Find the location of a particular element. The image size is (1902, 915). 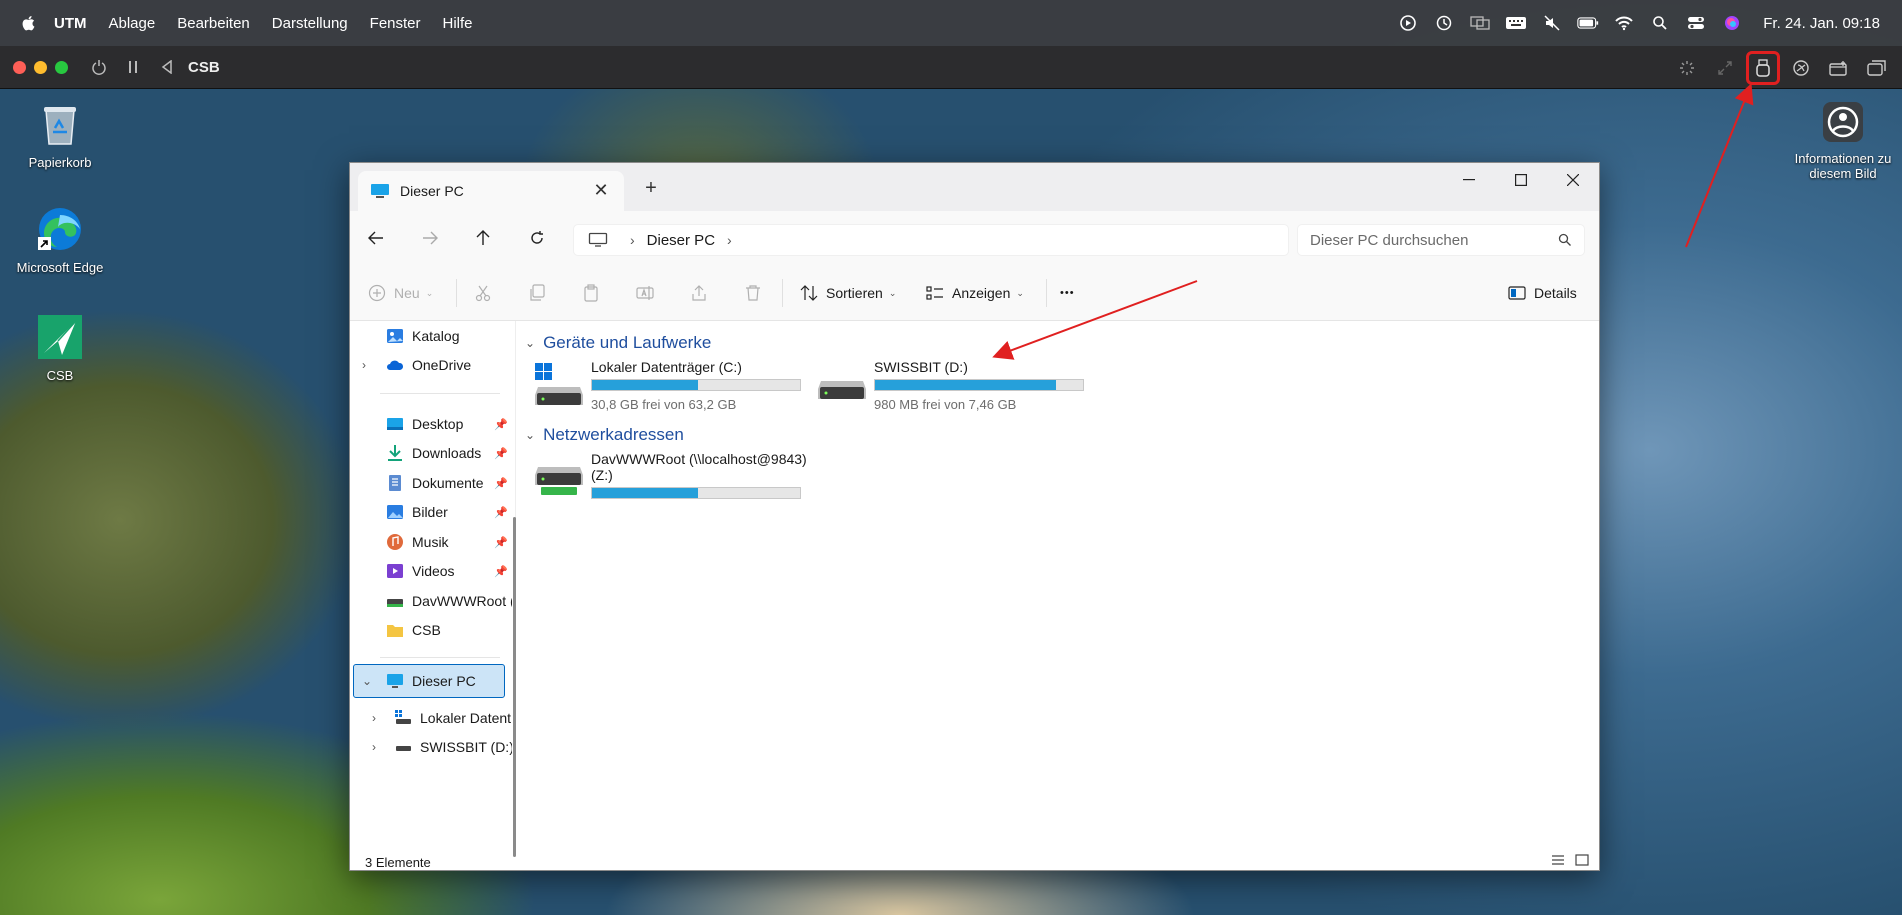

sort-button: Sortieren ⌄ is located at coordinates (848, 293).